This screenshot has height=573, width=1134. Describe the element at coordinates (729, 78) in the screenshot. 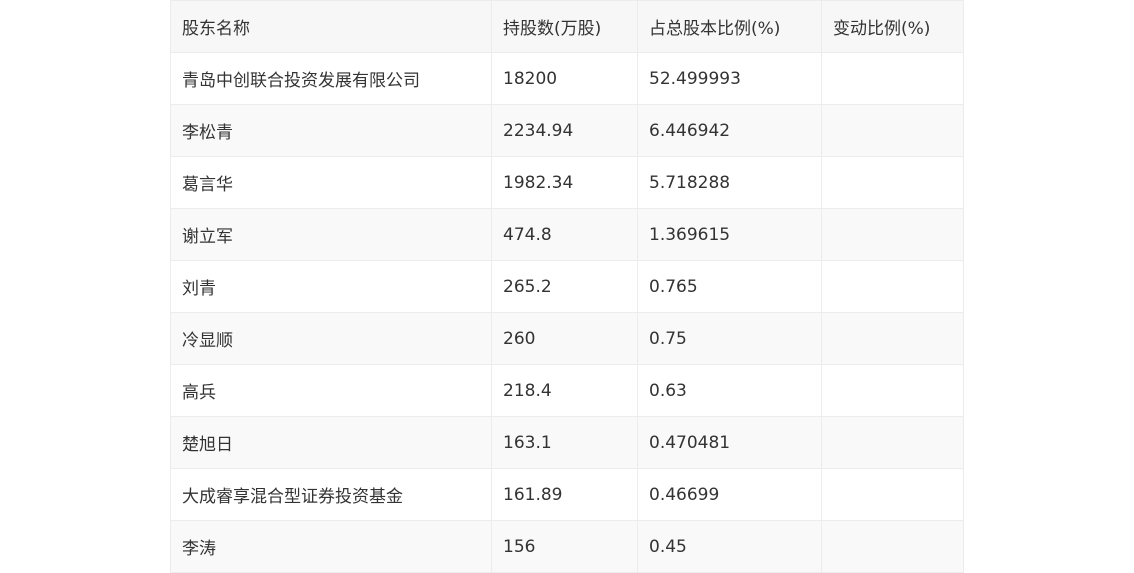

I see `cell-share-ratio: 52.499993` at that location.